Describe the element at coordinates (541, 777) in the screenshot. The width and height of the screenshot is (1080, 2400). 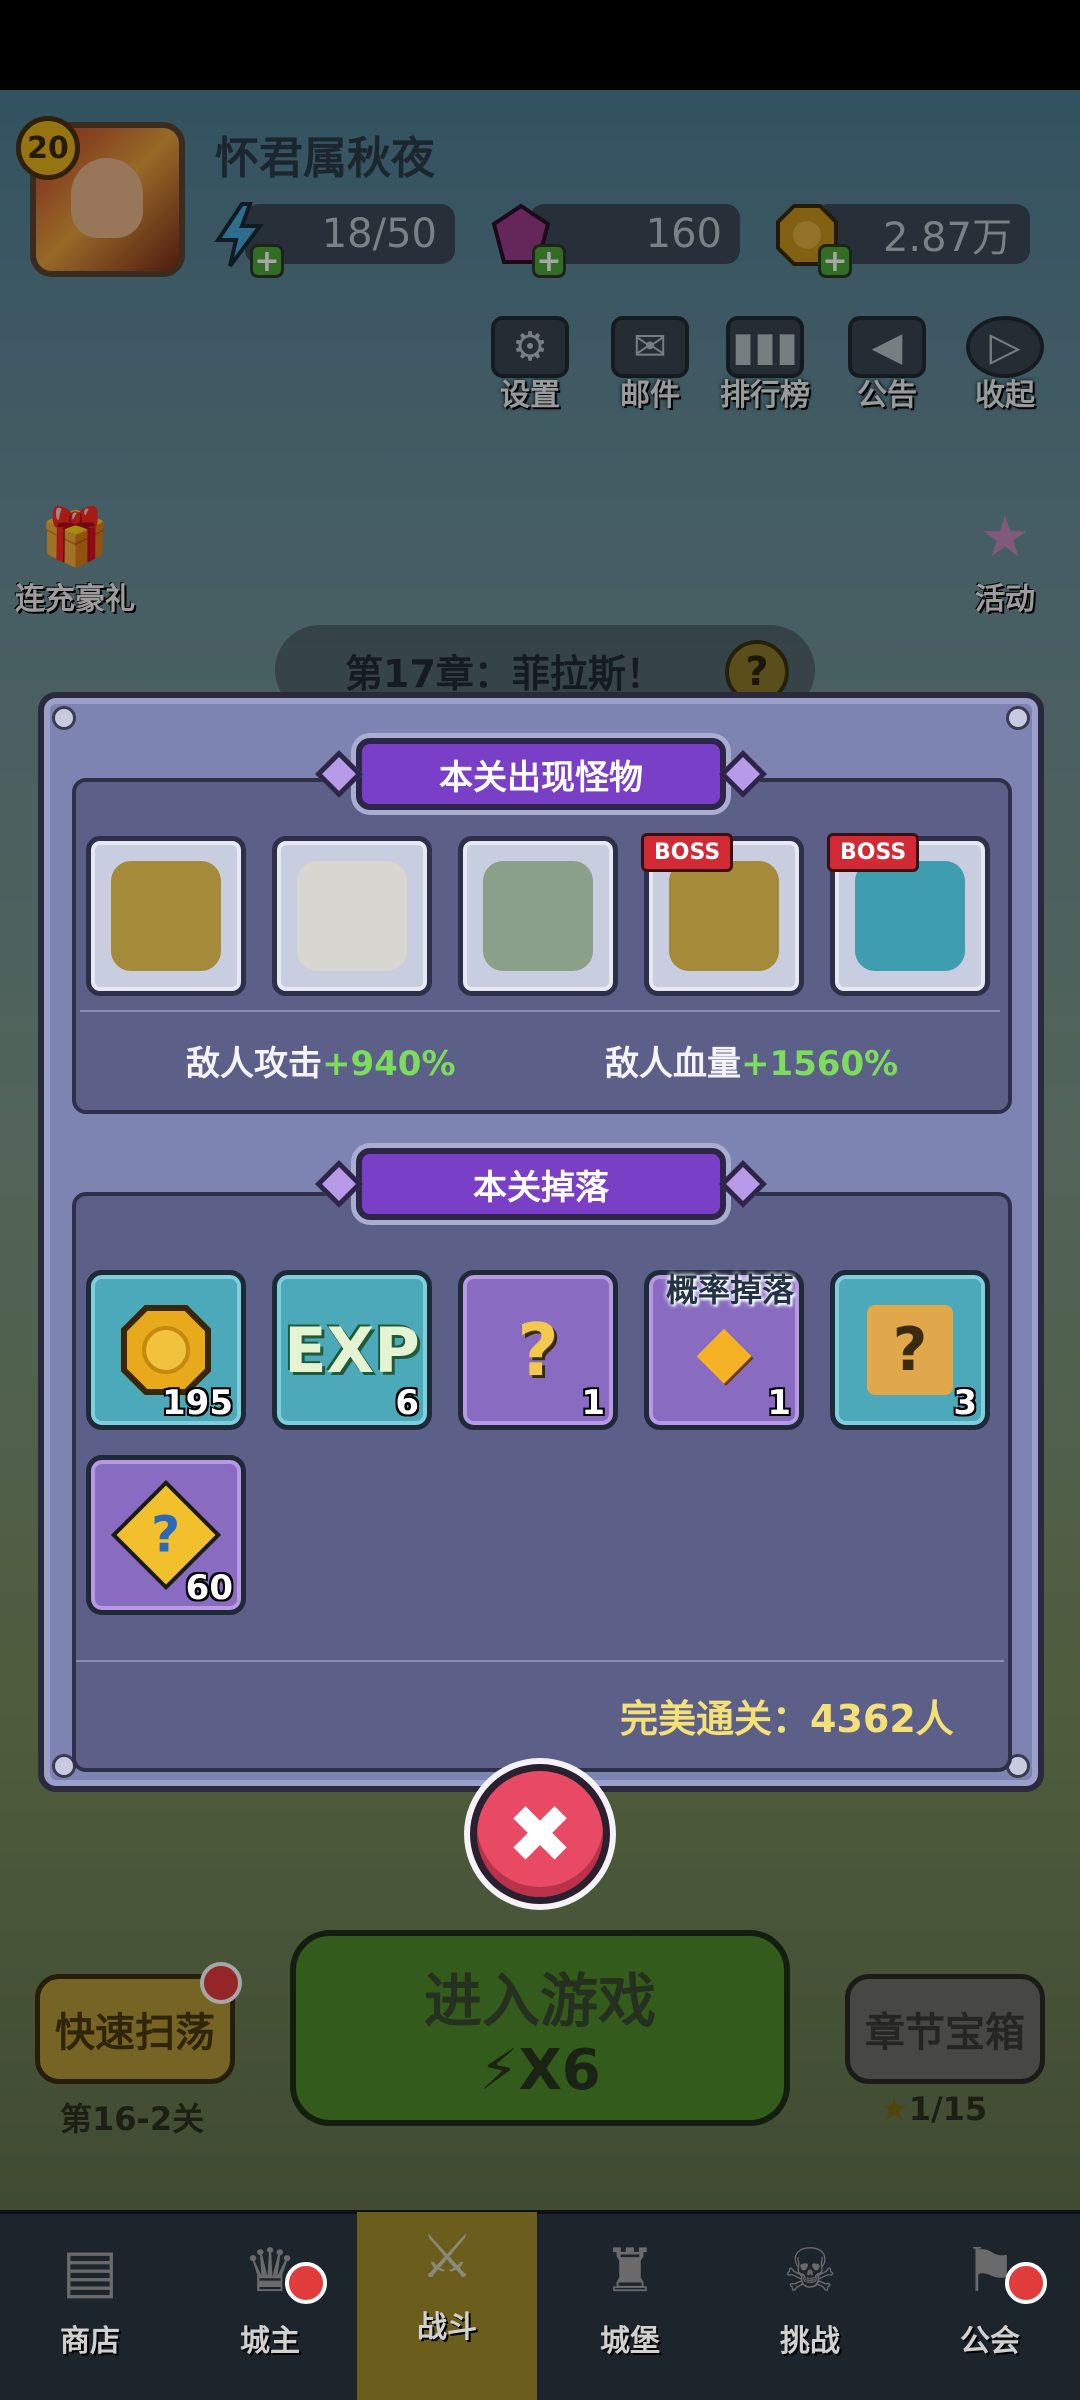
I see `monsters-title-text: 本关出现怪物` at that location.